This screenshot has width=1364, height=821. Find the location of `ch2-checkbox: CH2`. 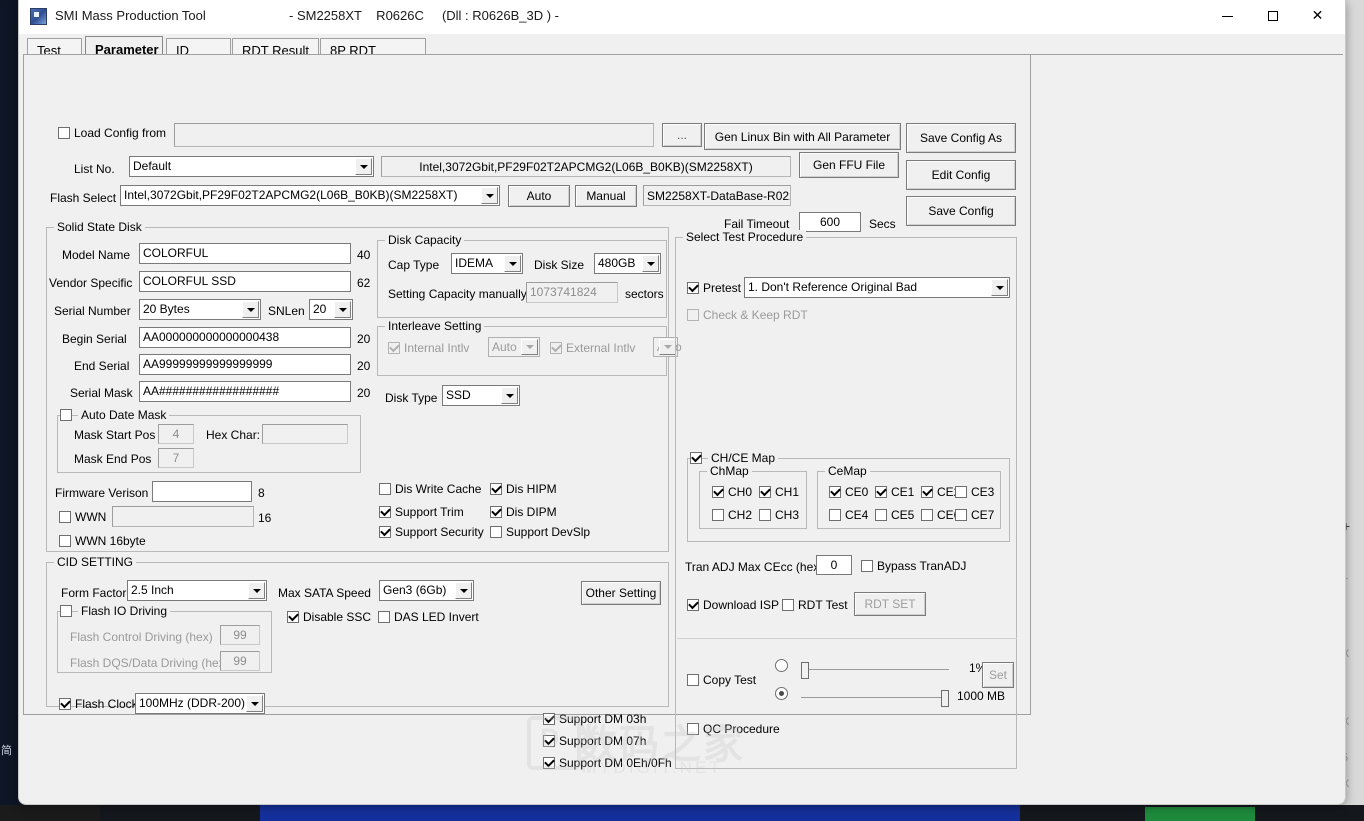

ch2-checkbox: CH2 is located at coordinates (732, 515).